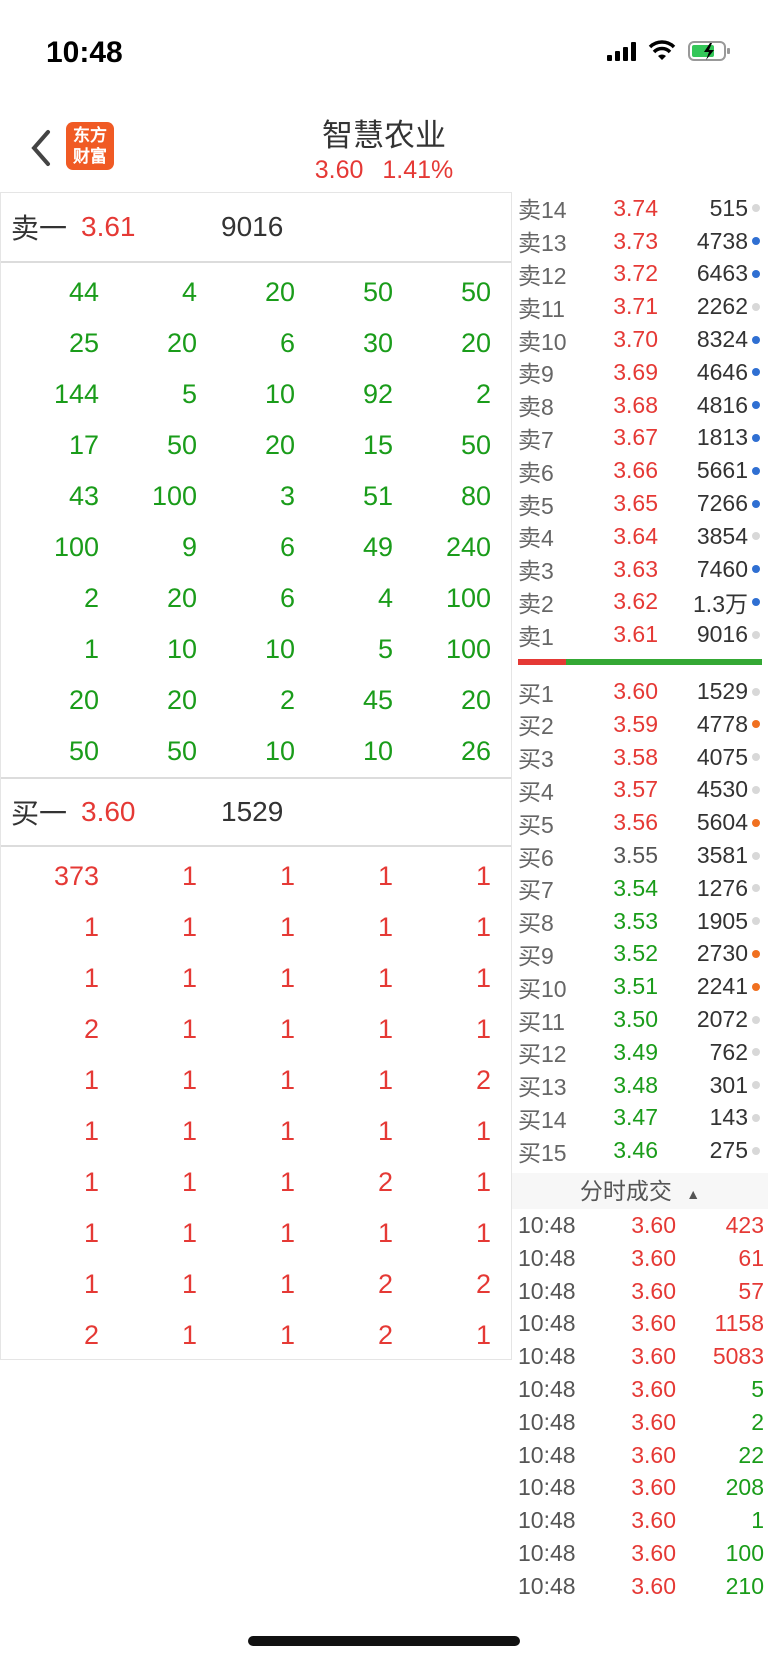 Image resolution: width=768 pixels, height=1663 pixels. Describe the element at coordinates (640, 241) in the screenshot. I see `ask-row: 卖13 3.73 4738` at that location.